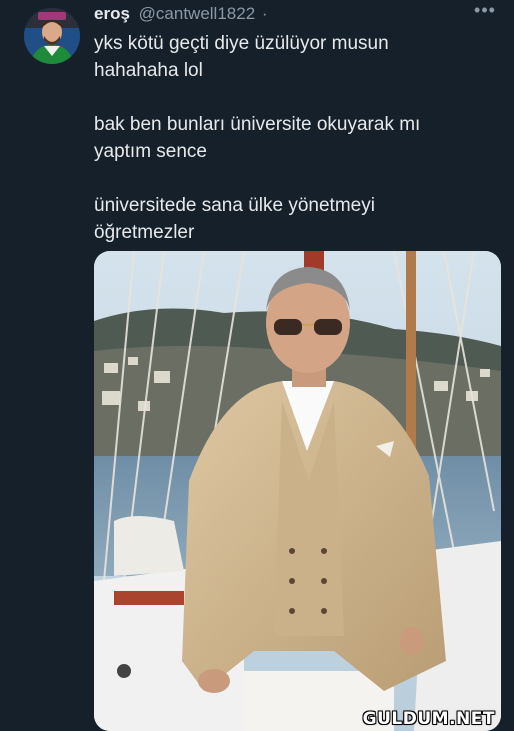  I want to click on display-name: eroş, so click(112, 13).